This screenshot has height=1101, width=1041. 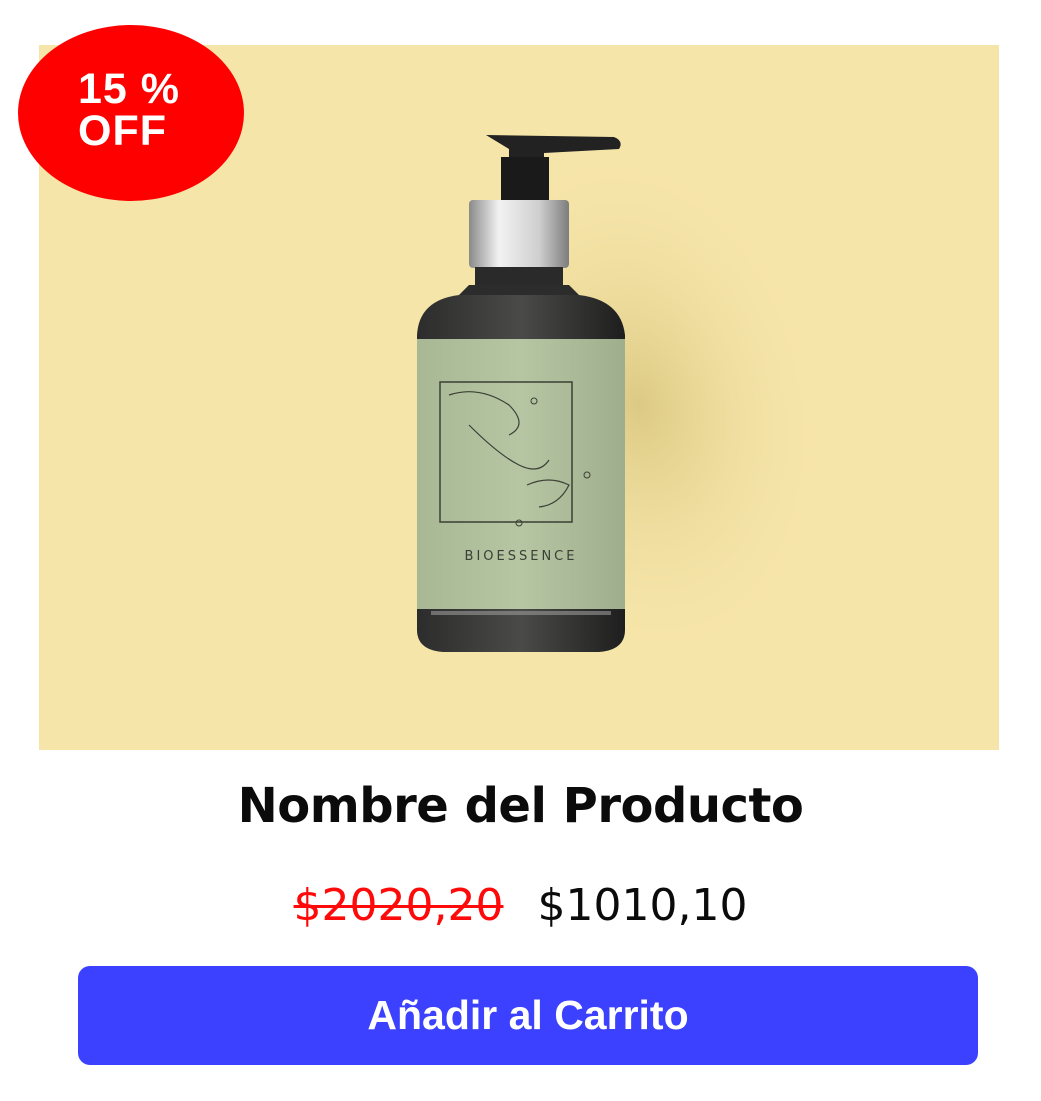 I want to click on add-to-cart-button: Añadir al Carrito, so click(x=528, y=1015).